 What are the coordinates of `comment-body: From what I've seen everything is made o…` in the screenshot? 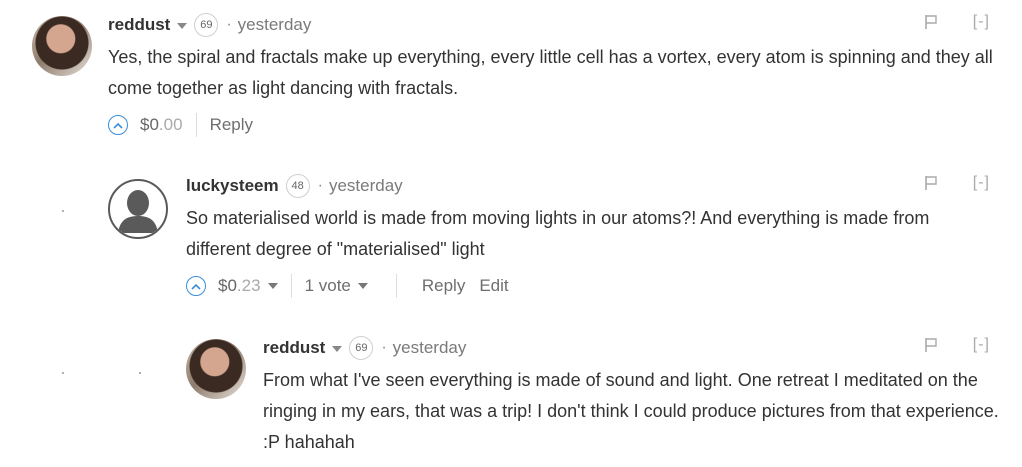 It's located at (631, 411).